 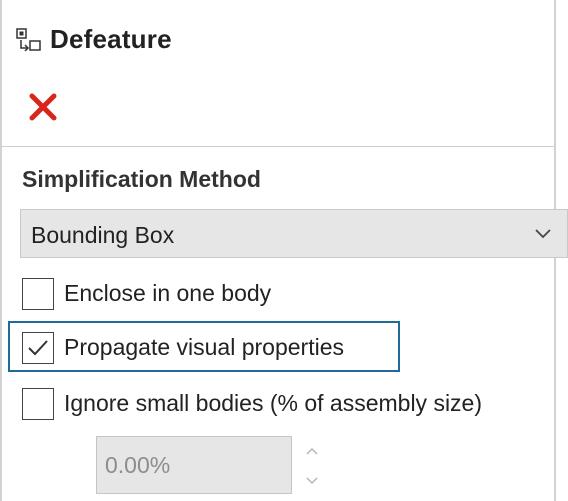 I want to click on ignore-small-bodies-label: Ignore small bodies (% of assembly size), so click(x=273, y=403).